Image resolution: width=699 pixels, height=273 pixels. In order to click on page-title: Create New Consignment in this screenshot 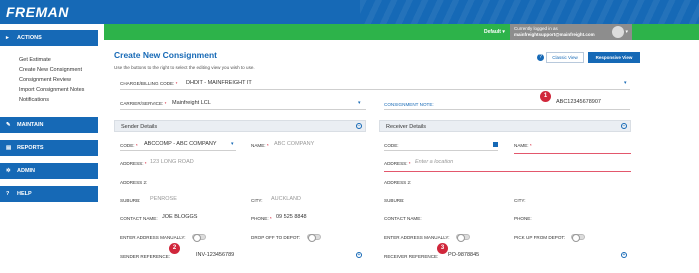, I will do `click(165, 55)`.